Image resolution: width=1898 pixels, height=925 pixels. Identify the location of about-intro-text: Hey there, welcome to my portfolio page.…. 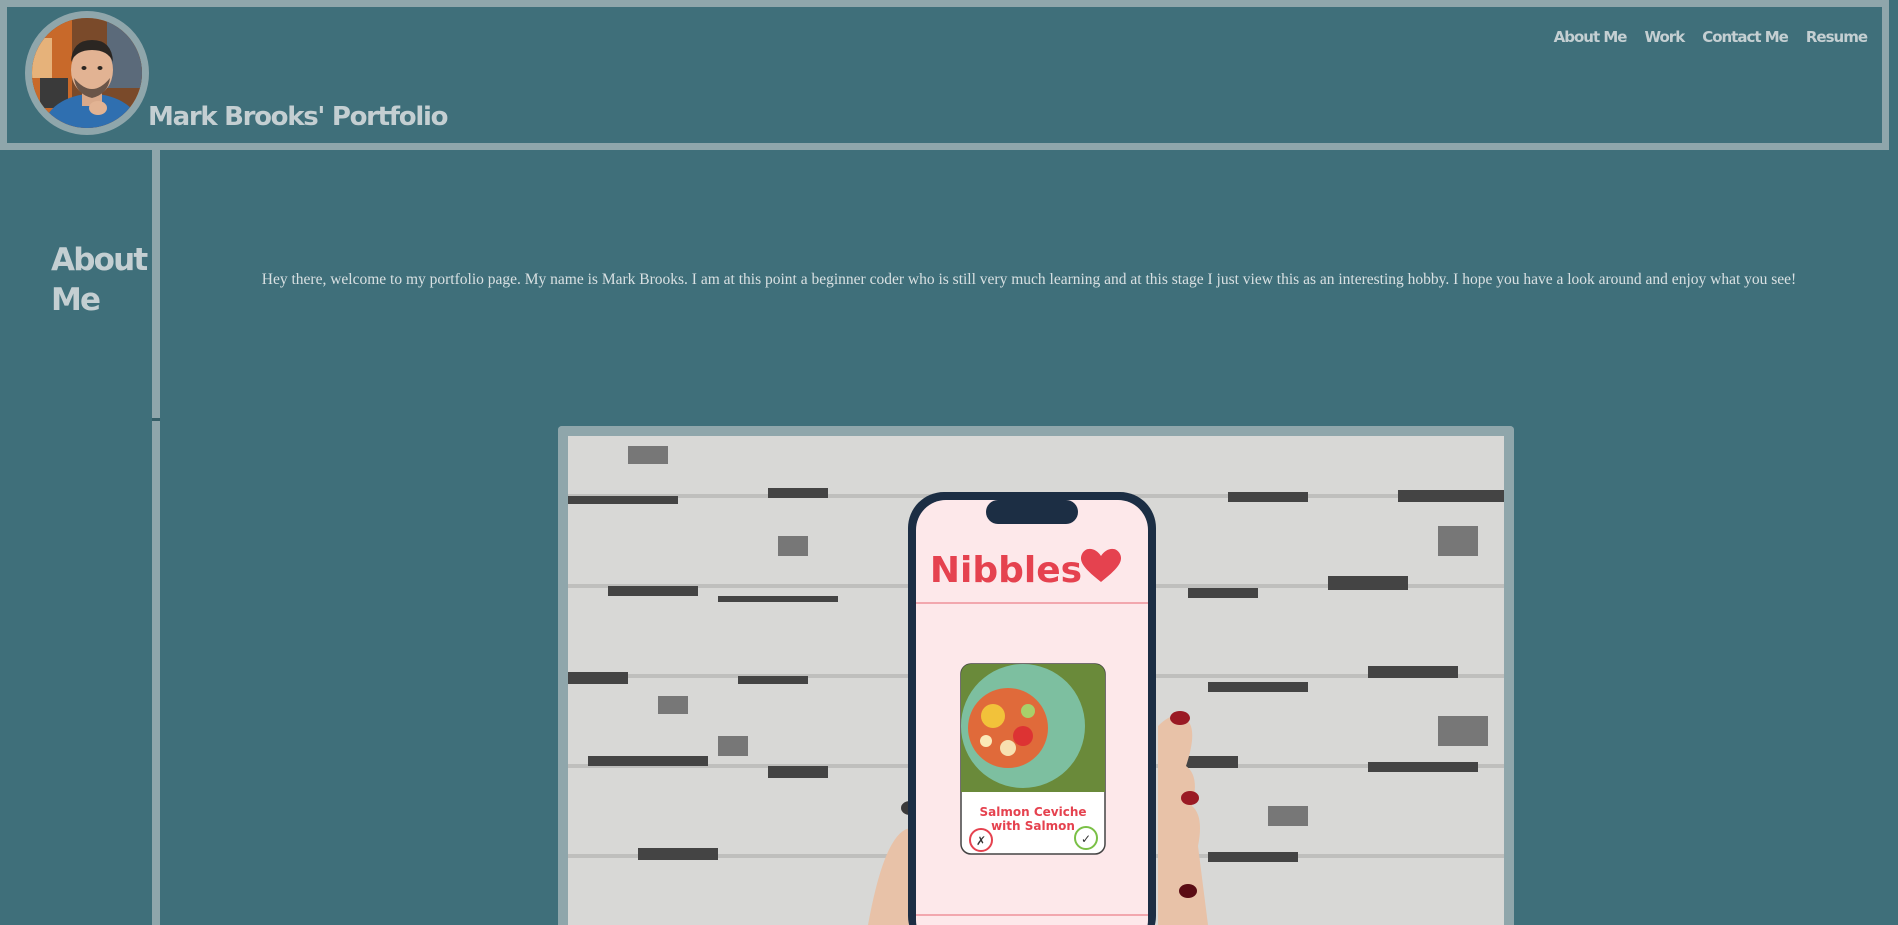
(1029, 279).